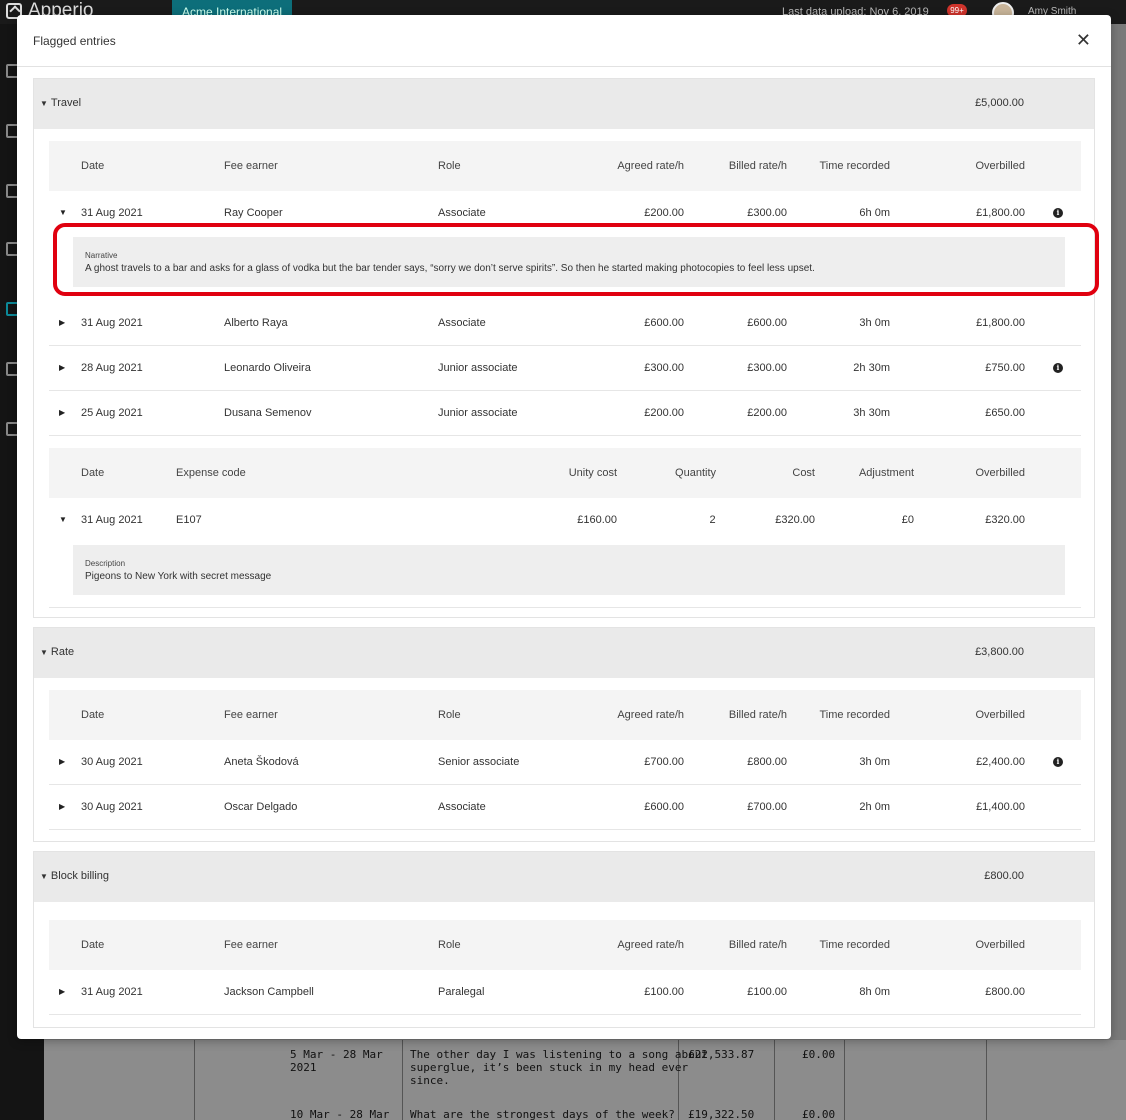  Describe the element at coordinates (261, 762) in the screenshot. I see `cell-fee-earner: Aneta Škodová` at that location.